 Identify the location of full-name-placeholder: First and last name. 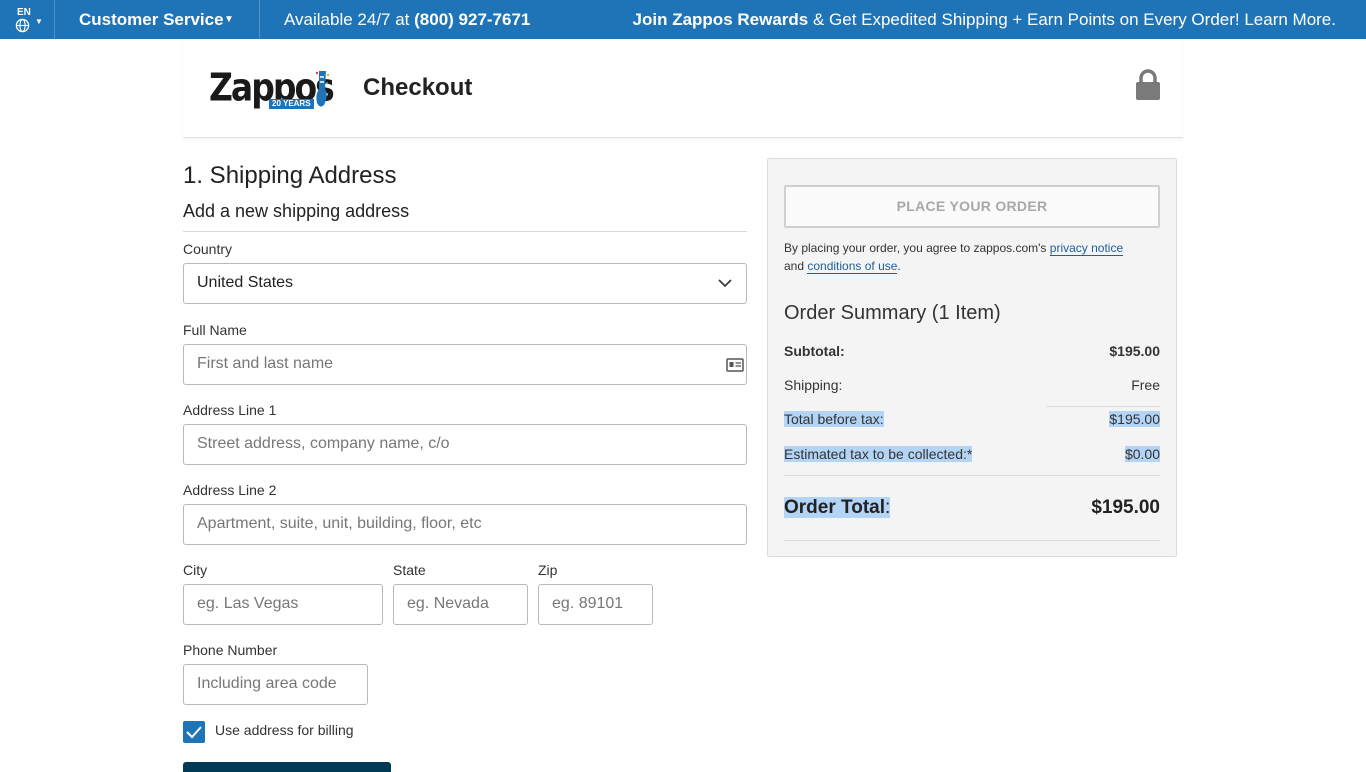
(265, 363).